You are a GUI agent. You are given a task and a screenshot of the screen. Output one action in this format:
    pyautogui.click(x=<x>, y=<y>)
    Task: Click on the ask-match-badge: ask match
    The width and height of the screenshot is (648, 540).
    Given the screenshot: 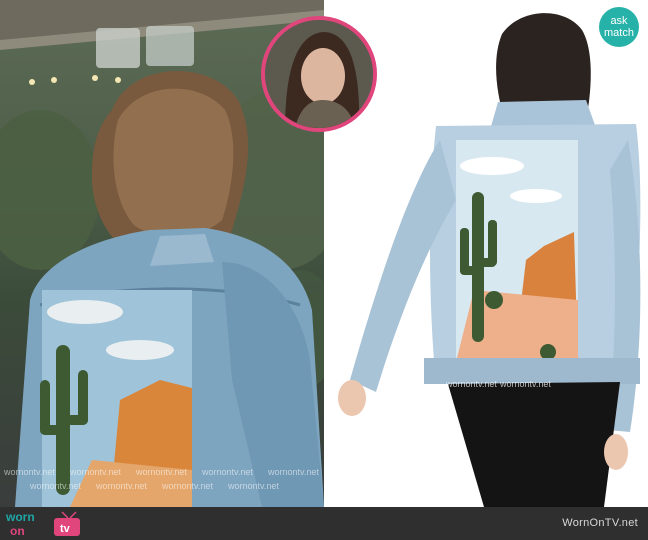 What is the action you would take?
    pyautogui.click(x=619, y=27)
    